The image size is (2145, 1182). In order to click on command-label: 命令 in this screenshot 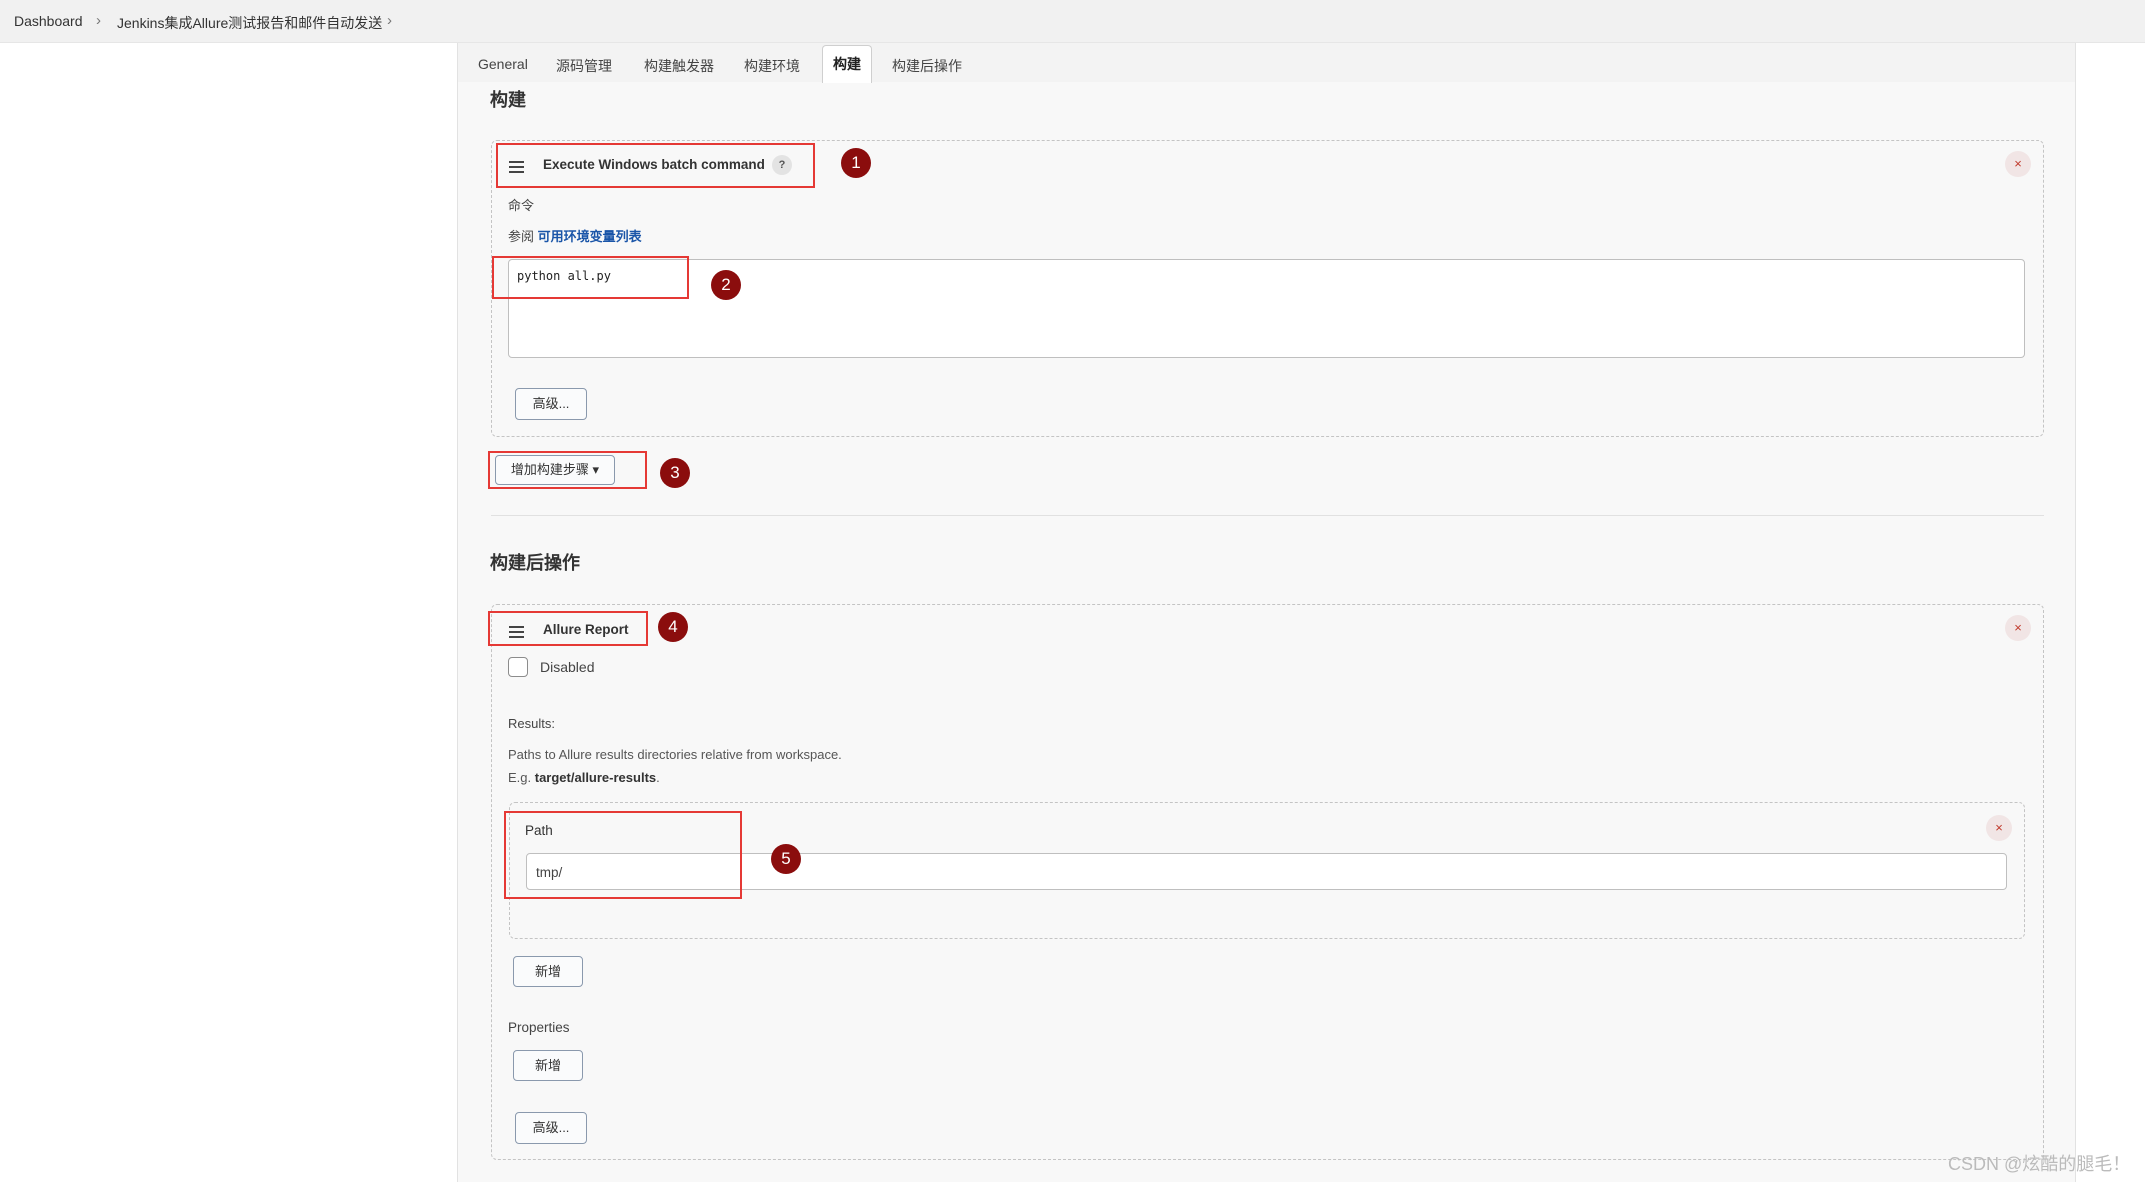, I will do `click(521, 205)`.